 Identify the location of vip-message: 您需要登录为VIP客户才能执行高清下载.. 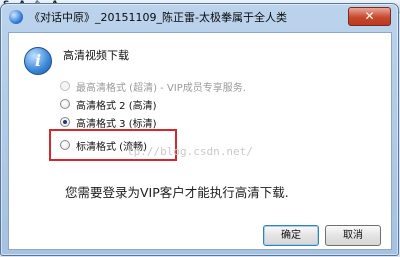
(177, 192).